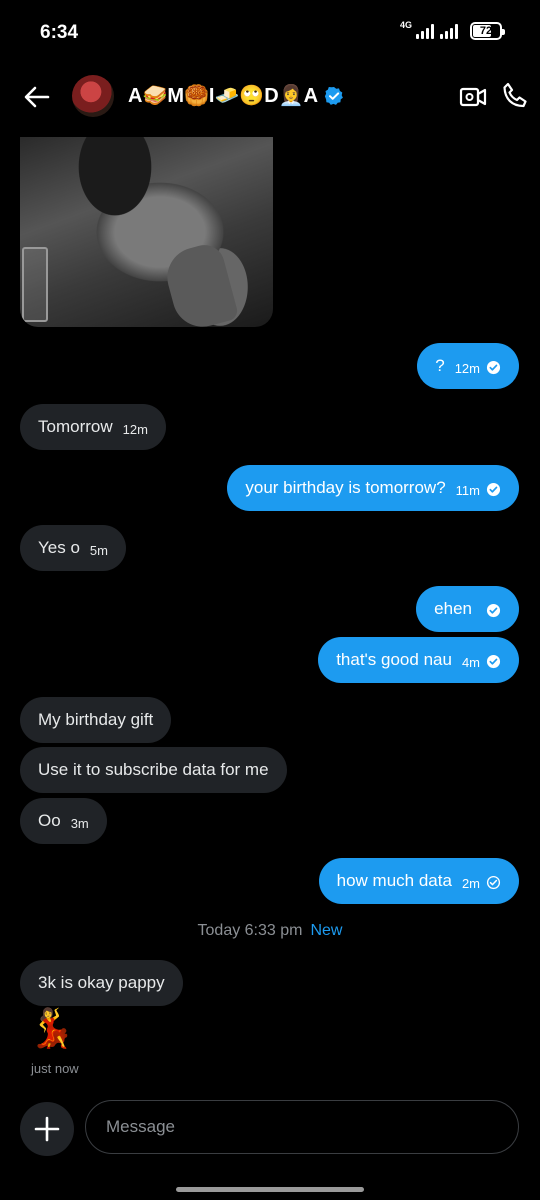 The width and height of the screenshot is (540, 1200). I want to click on message-timestamp: just now, so click(55, 1068).